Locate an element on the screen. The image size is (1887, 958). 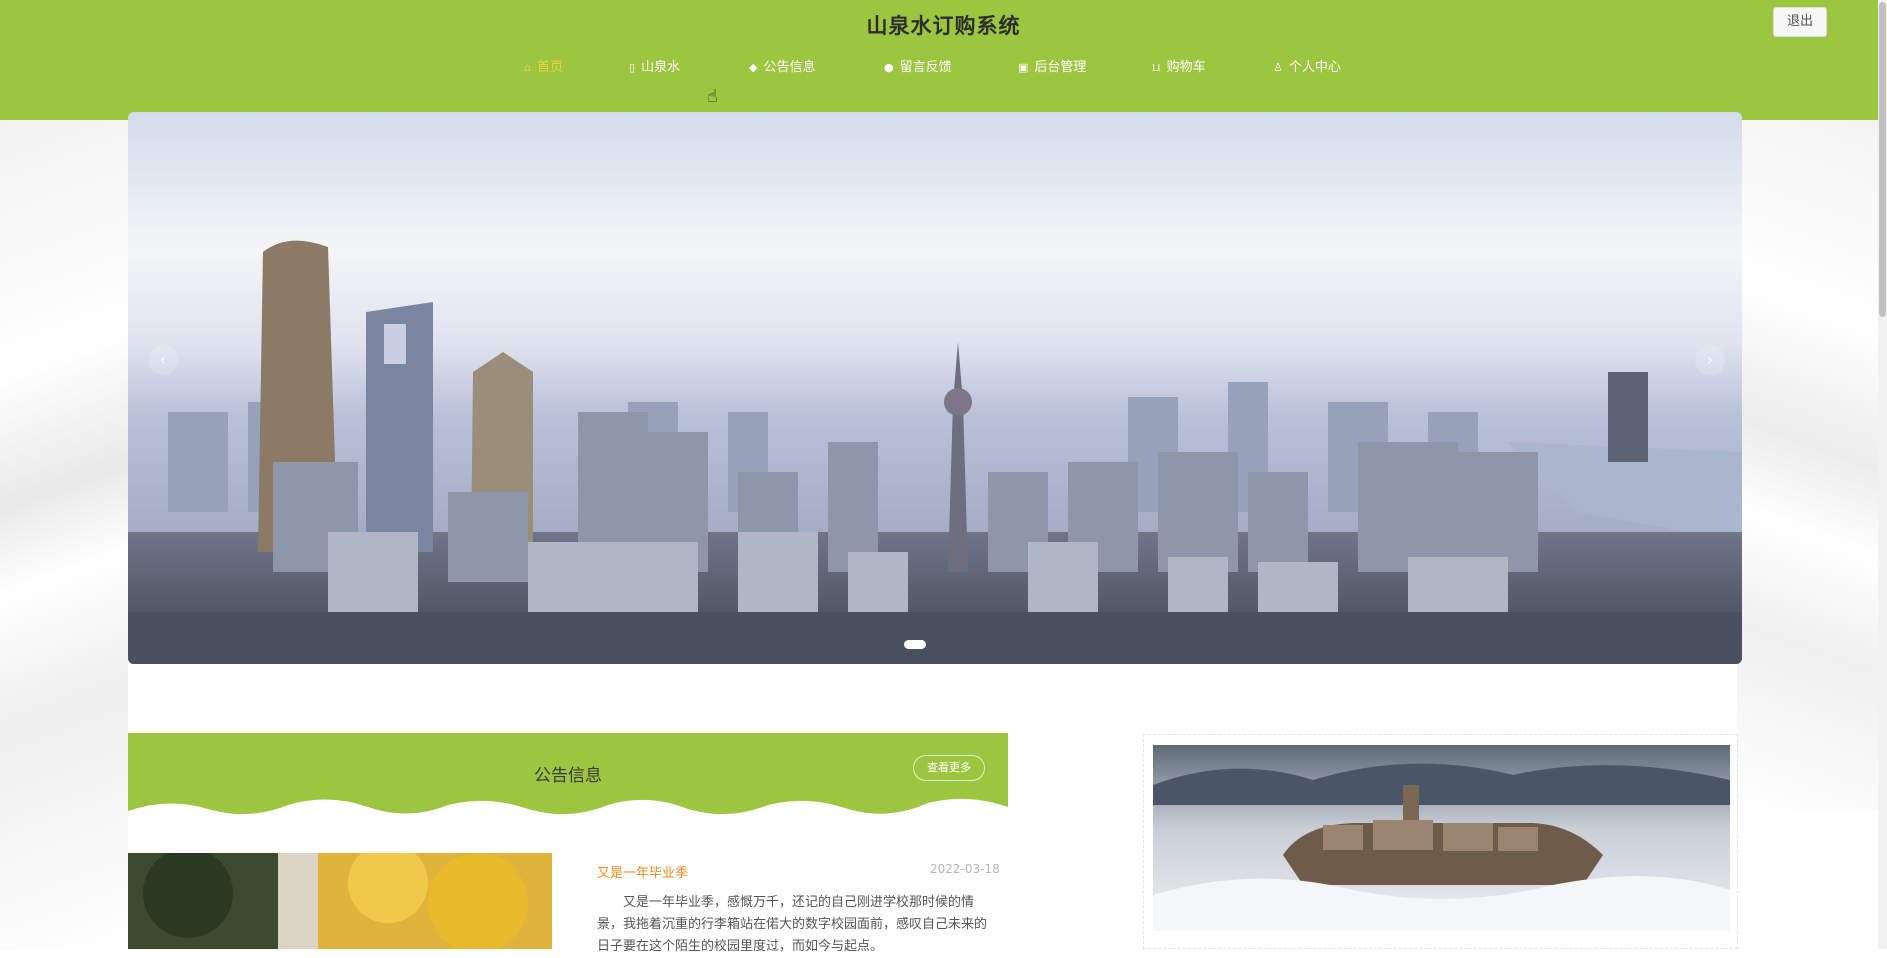
nav-item-notices: ◆ 公告信息 is located at coordinates (782, 68).